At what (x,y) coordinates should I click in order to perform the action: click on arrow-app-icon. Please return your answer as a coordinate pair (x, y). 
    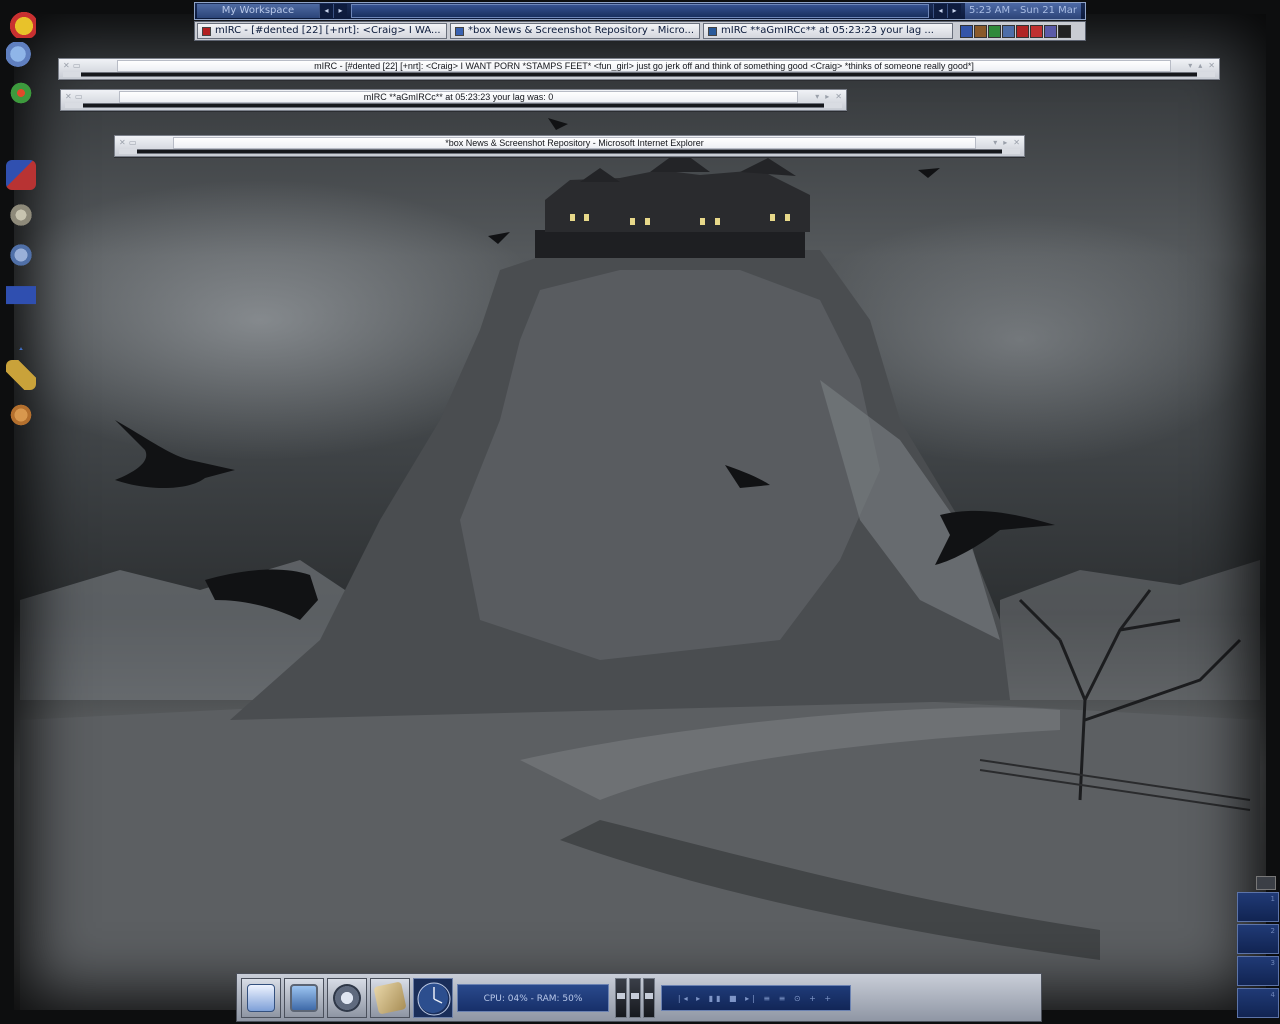
    Looking at the image, I should click on (21, 295).